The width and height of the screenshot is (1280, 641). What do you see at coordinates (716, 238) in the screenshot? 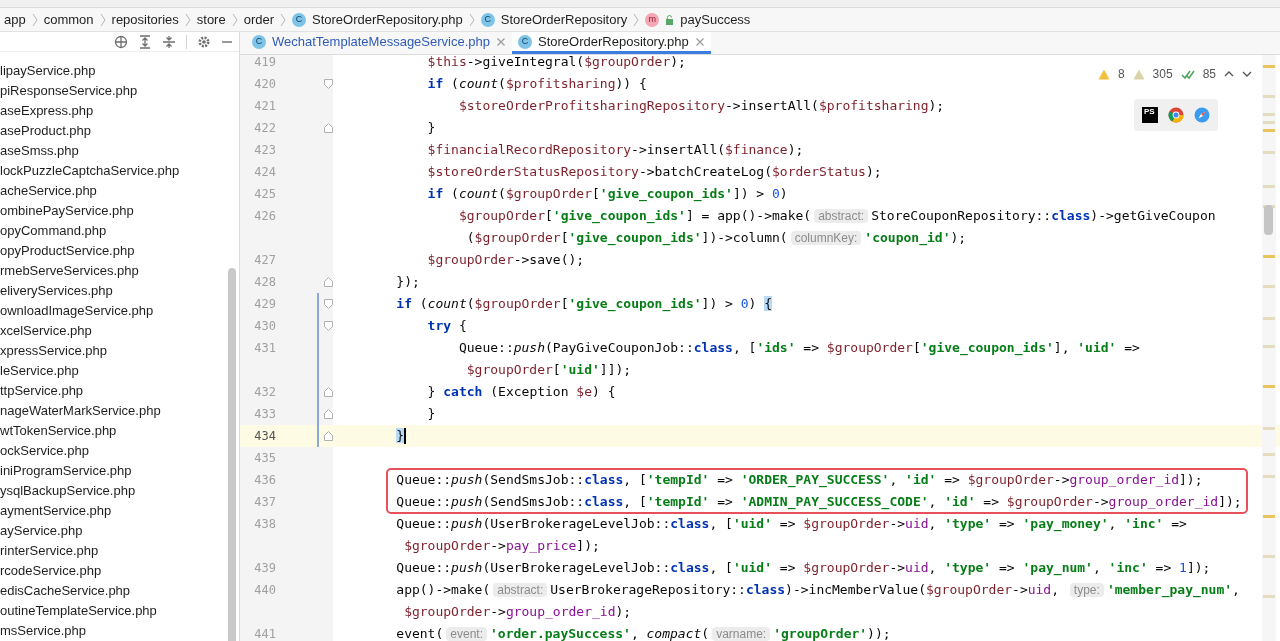
I see `code-line: ($groupOrder['give_coupon_ids'])->column( columnKey: 'coupon_id');` at bounding box center [716, 238].